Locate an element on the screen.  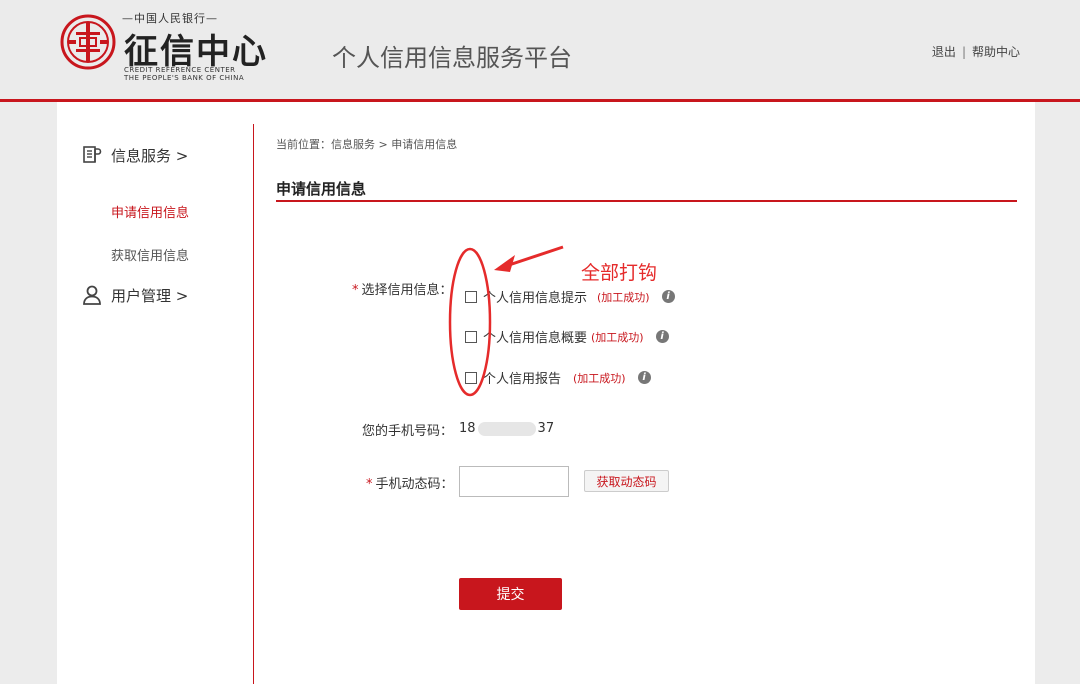
sidebar-item-user-manage: 用户管理 > is located at coordinates (134, 295).